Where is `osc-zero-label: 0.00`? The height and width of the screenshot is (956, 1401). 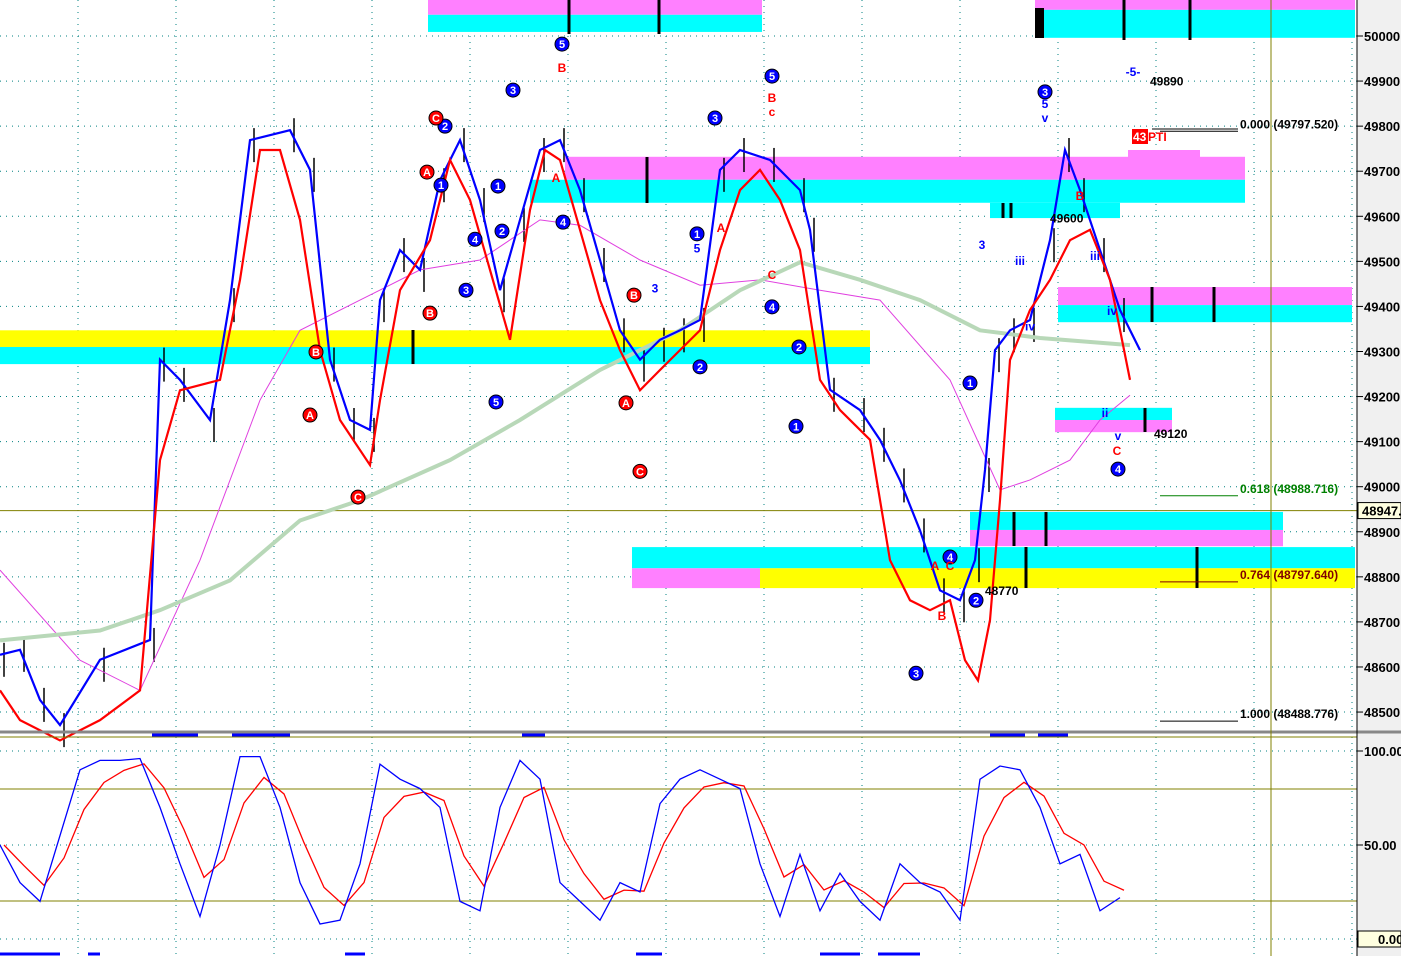
osc-zero-label: 0.00 is located at coordinates (1389, 939).